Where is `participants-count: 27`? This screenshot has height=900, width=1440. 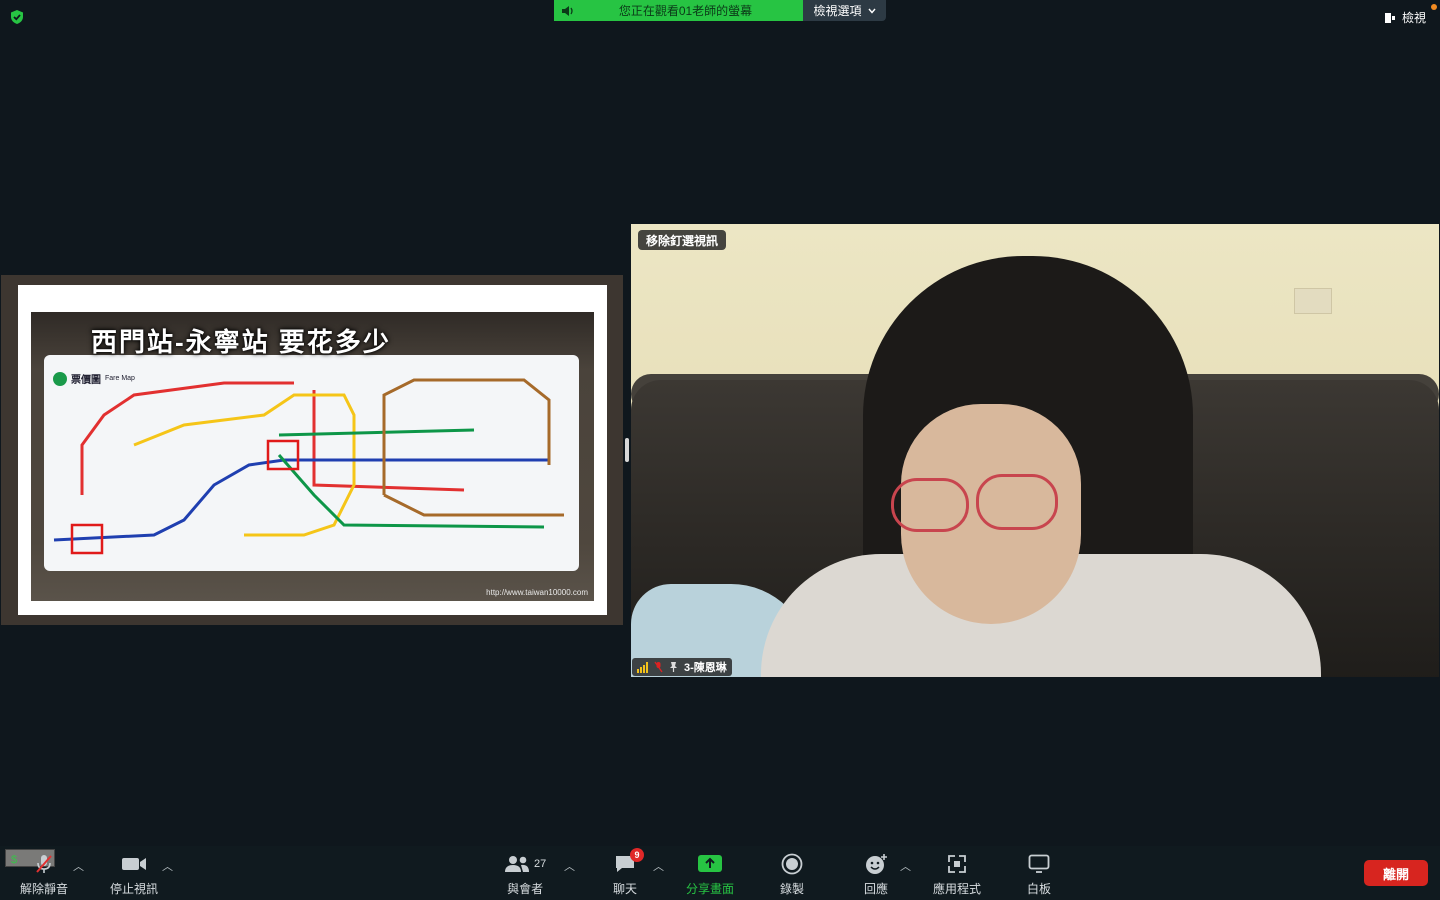
participants-count: 27 is located at coordinates (540, 864).